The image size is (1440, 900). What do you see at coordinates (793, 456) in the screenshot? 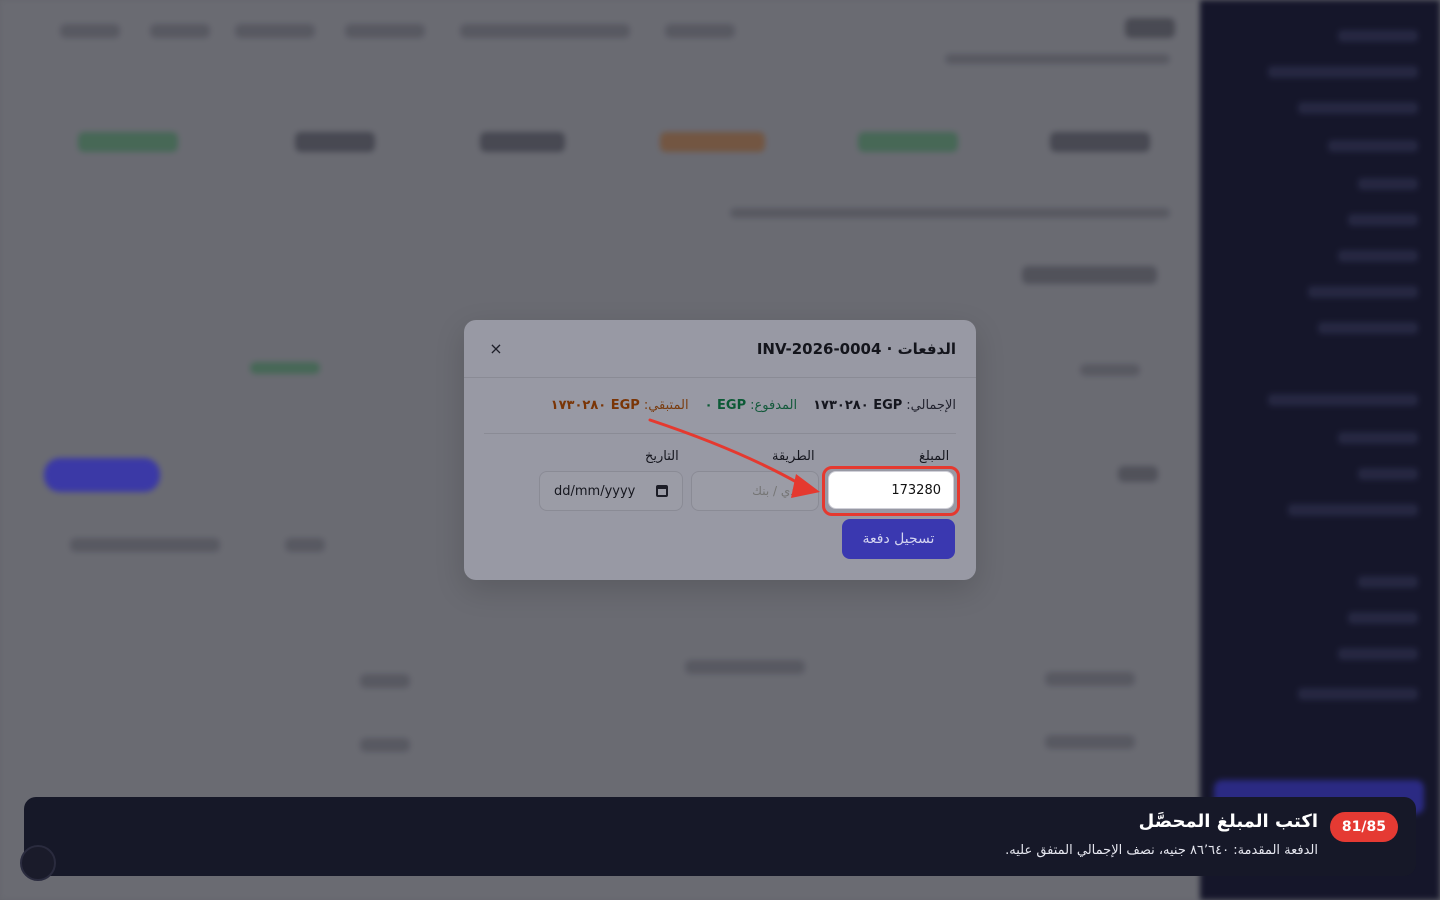
I see `method-label: الطريقة` at bounding box center [793, 456].